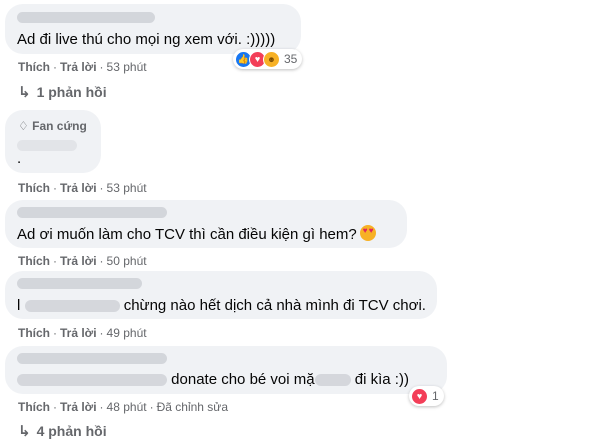 The width and height of the screenshot is (600, 442). I want to click on comment-actions: Thích · Trả lời · 49 phút, so click(82, 333).